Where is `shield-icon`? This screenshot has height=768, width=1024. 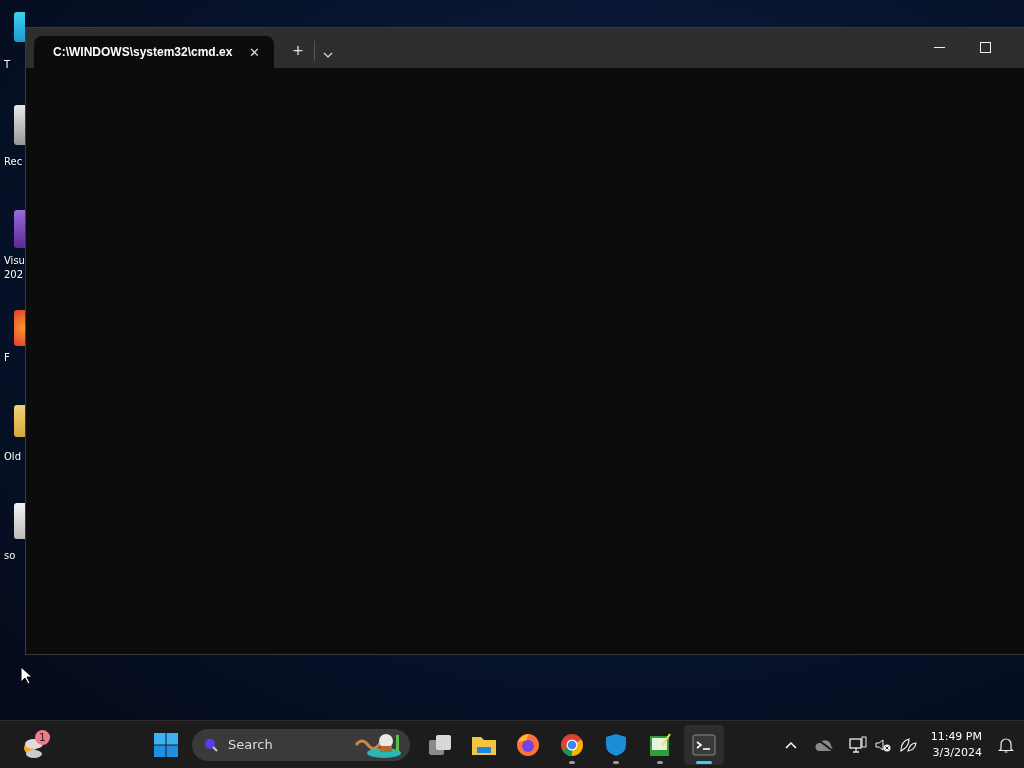 shield-icon is located at coordinates (616, 744).